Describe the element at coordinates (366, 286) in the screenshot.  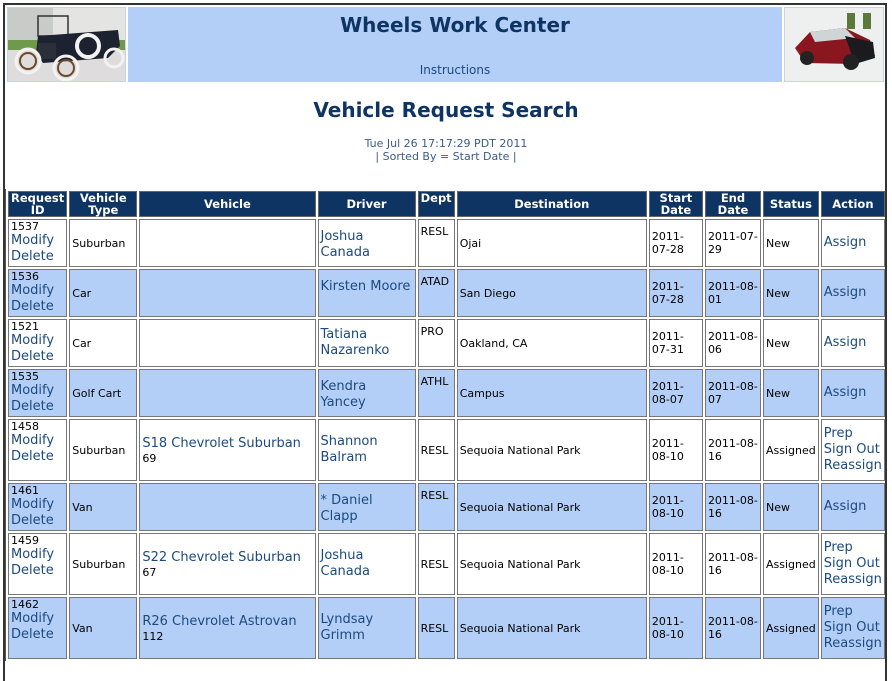
I see `driver-link: Kirsten Moore` at that location.